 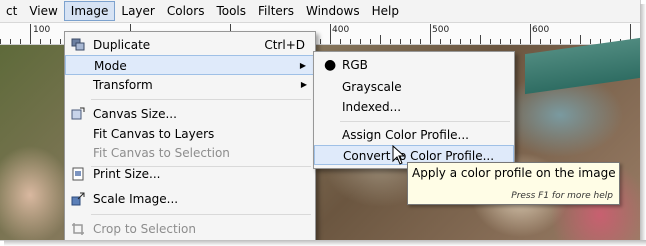 What do you see at coordinates (541, 30) in the screenshot?
I see `ruler-label: 600` at bounding box center [541, 30].